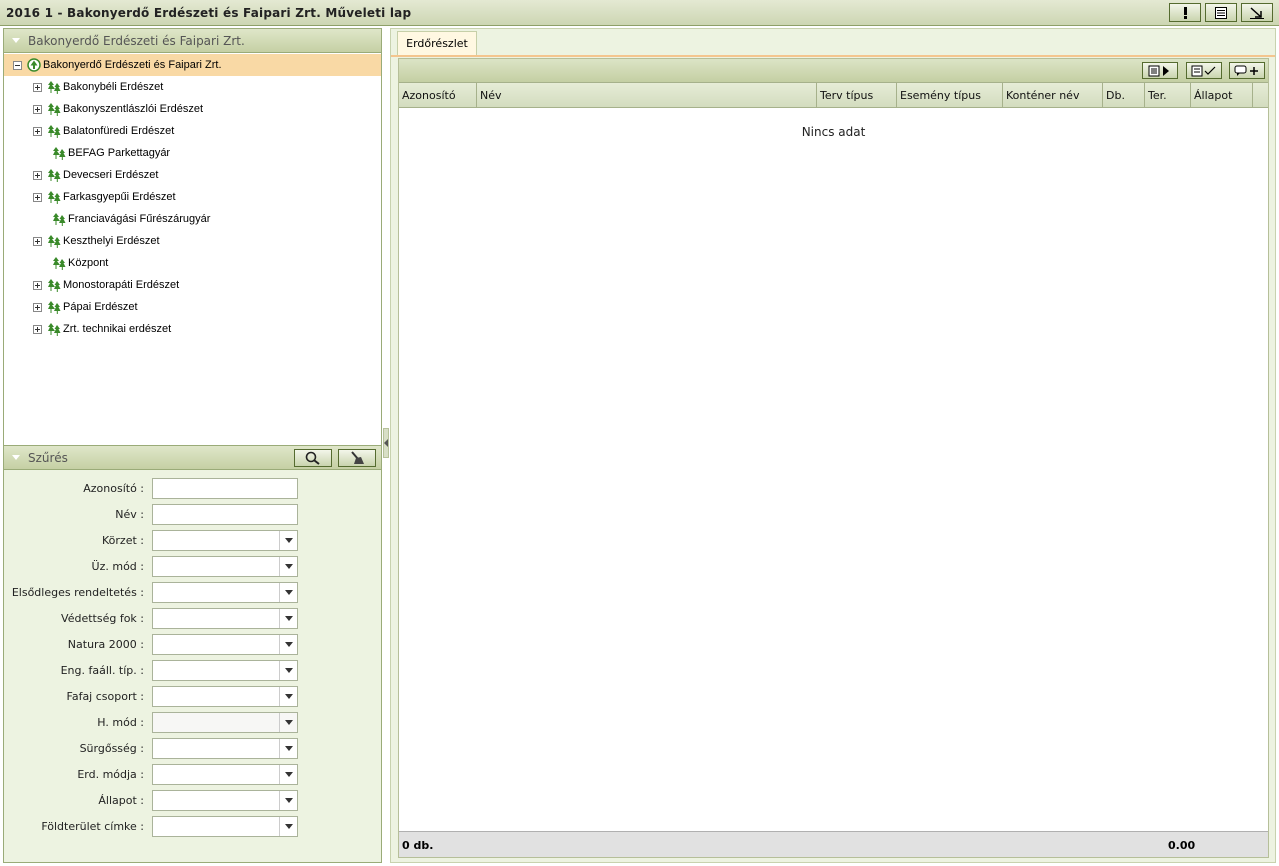 This screenshot has height=866, width=1279. What do you see at coordinates (17, 65) in the screenshot?
I see `collapse-toggle-icon` at bounding box center [17, 65].